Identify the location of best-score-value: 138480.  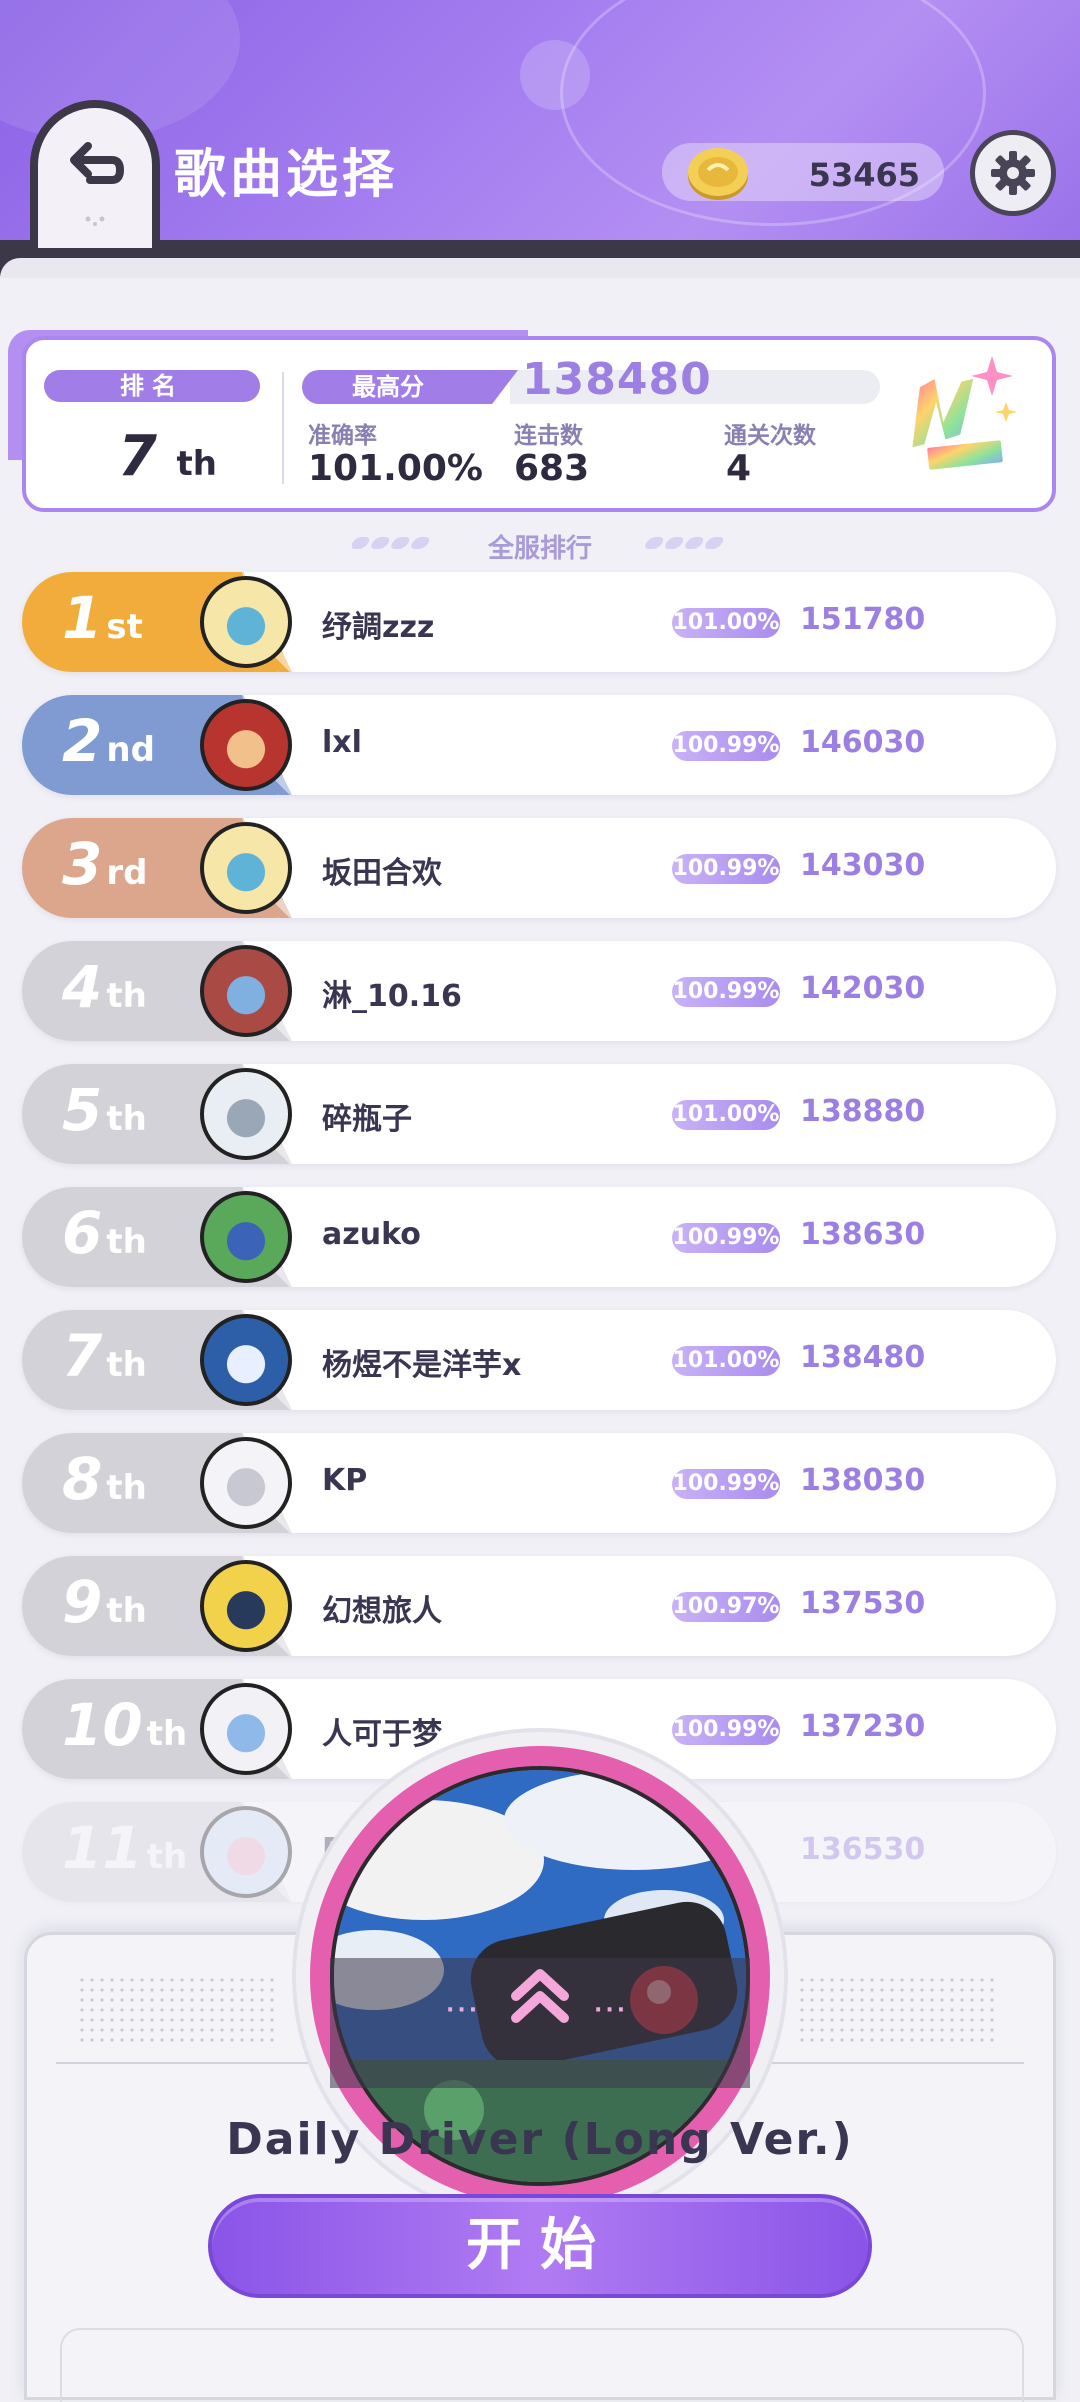
(617, 379).